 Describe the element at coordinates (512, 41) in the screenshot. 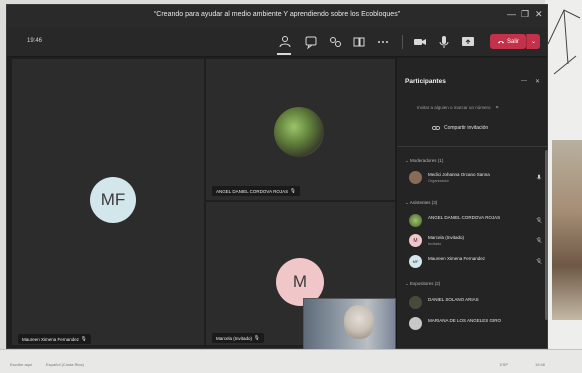

I see `leave-label: Salir` at that location.